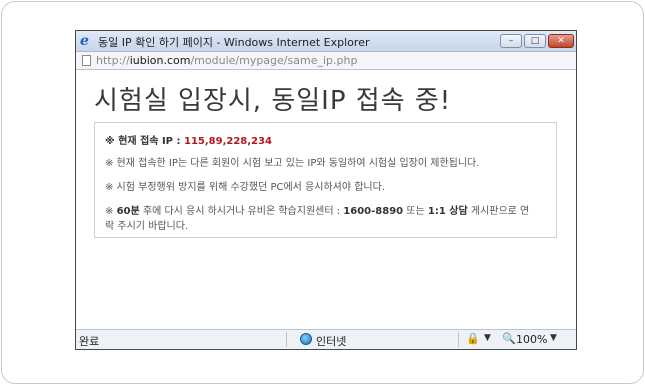 The height and width of the screenshot is (385, 645). Describe the element at coordinates (144, 141) in the screenshot. I see `current-ip-label: ※ 현재 접속 IP :` at that location.